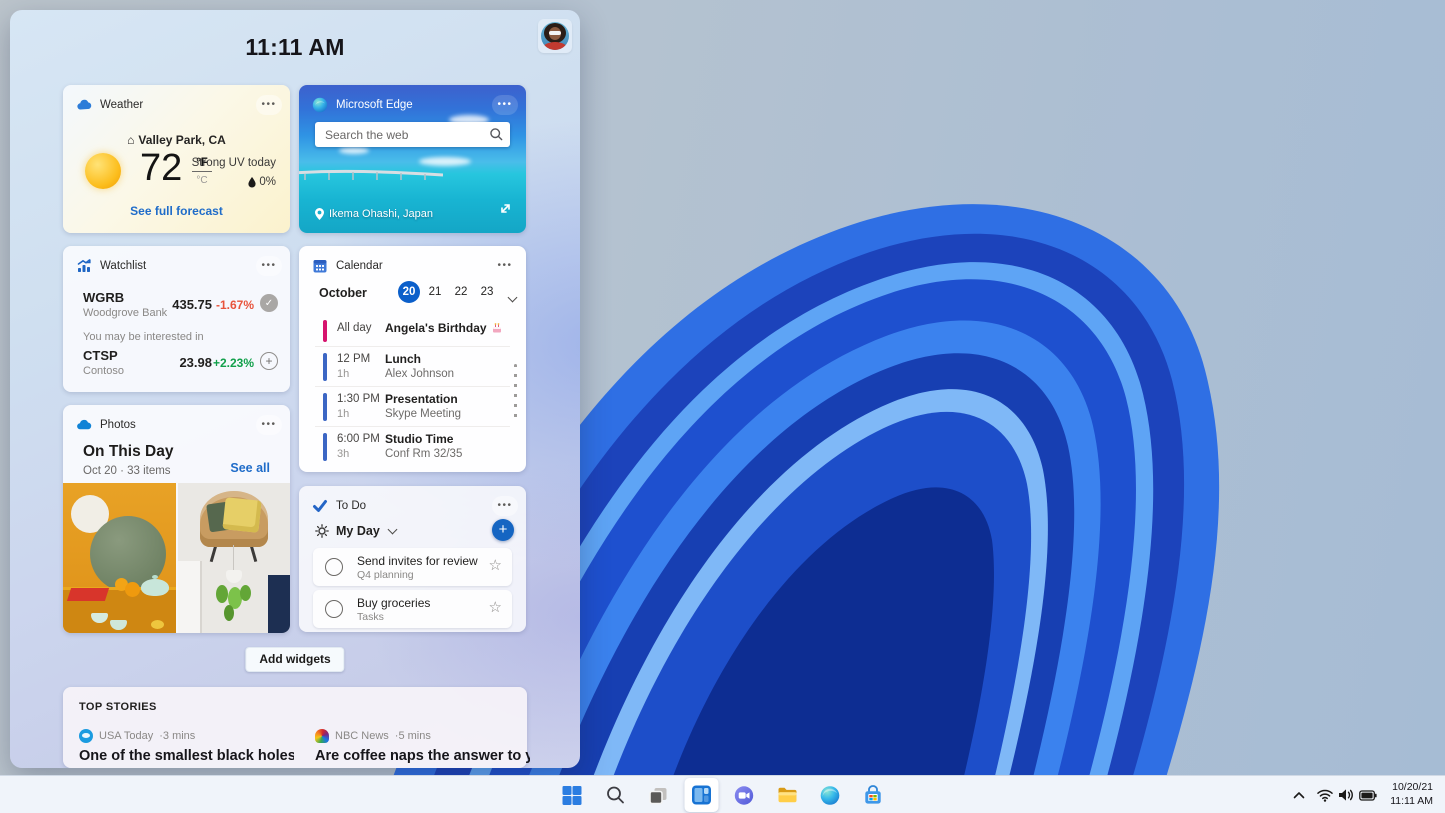 The width and height of the screenshot is (1445, 813). Describe the element at coordinates (84, 266) in the screenshot. I see `watchlist-chart-icon` at that location.